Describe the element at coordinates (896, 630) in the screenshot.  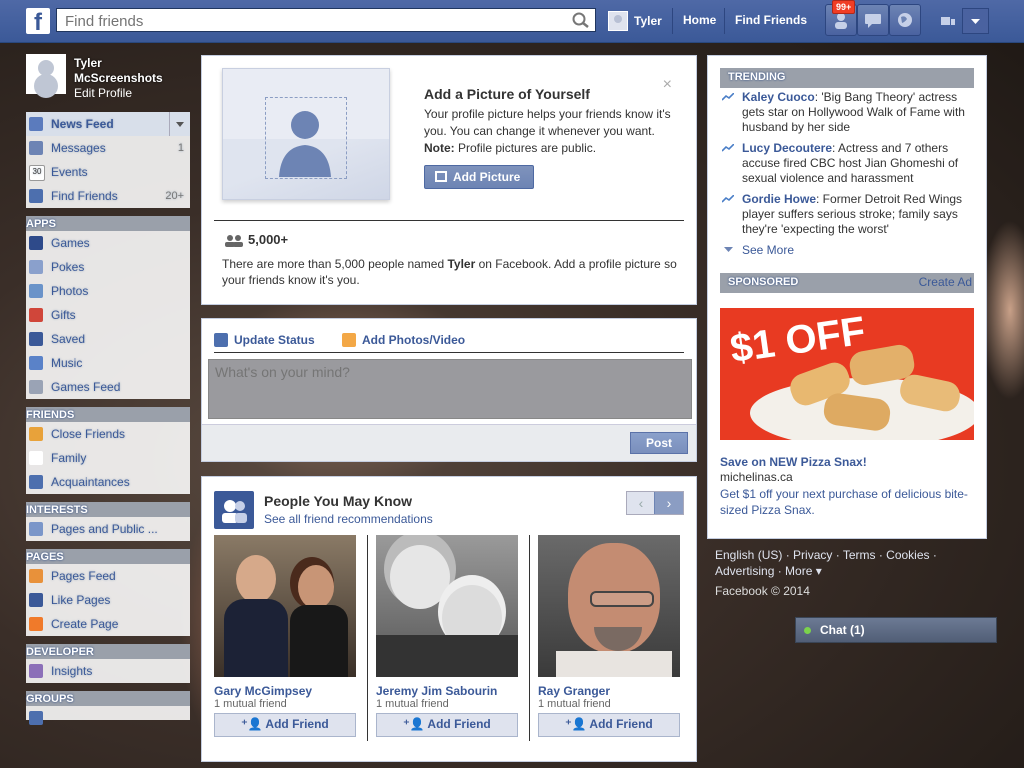
I see `chat-bar: Chat (1)` at that location.